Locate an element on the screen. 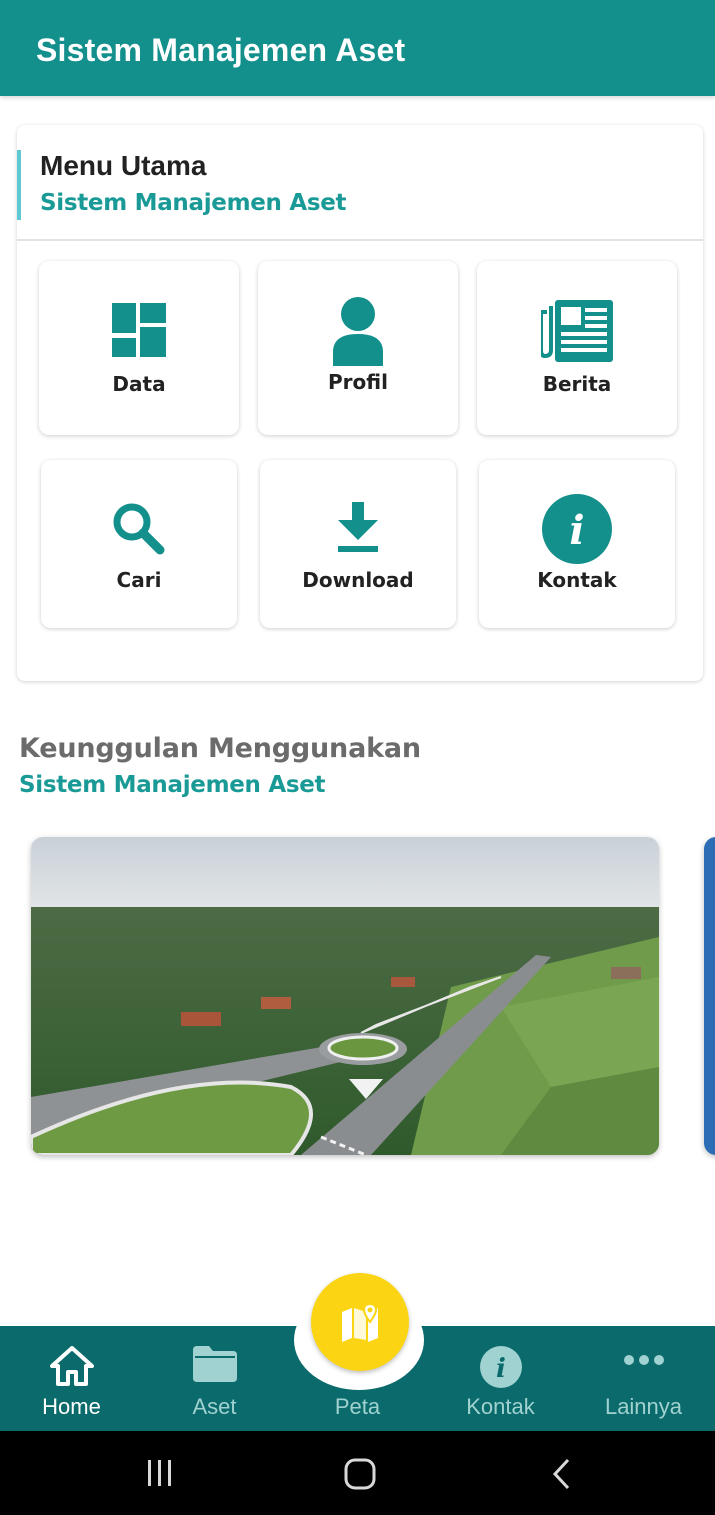  map-fab-button is located at coordinates (360, 1322).